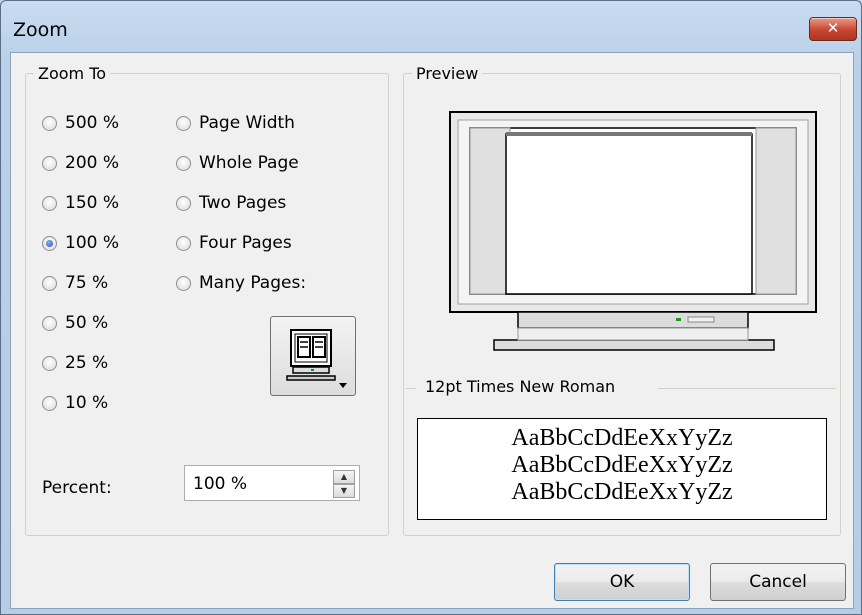  I want to click on percent-spinner: ▲ ▼, so click(272, 483).